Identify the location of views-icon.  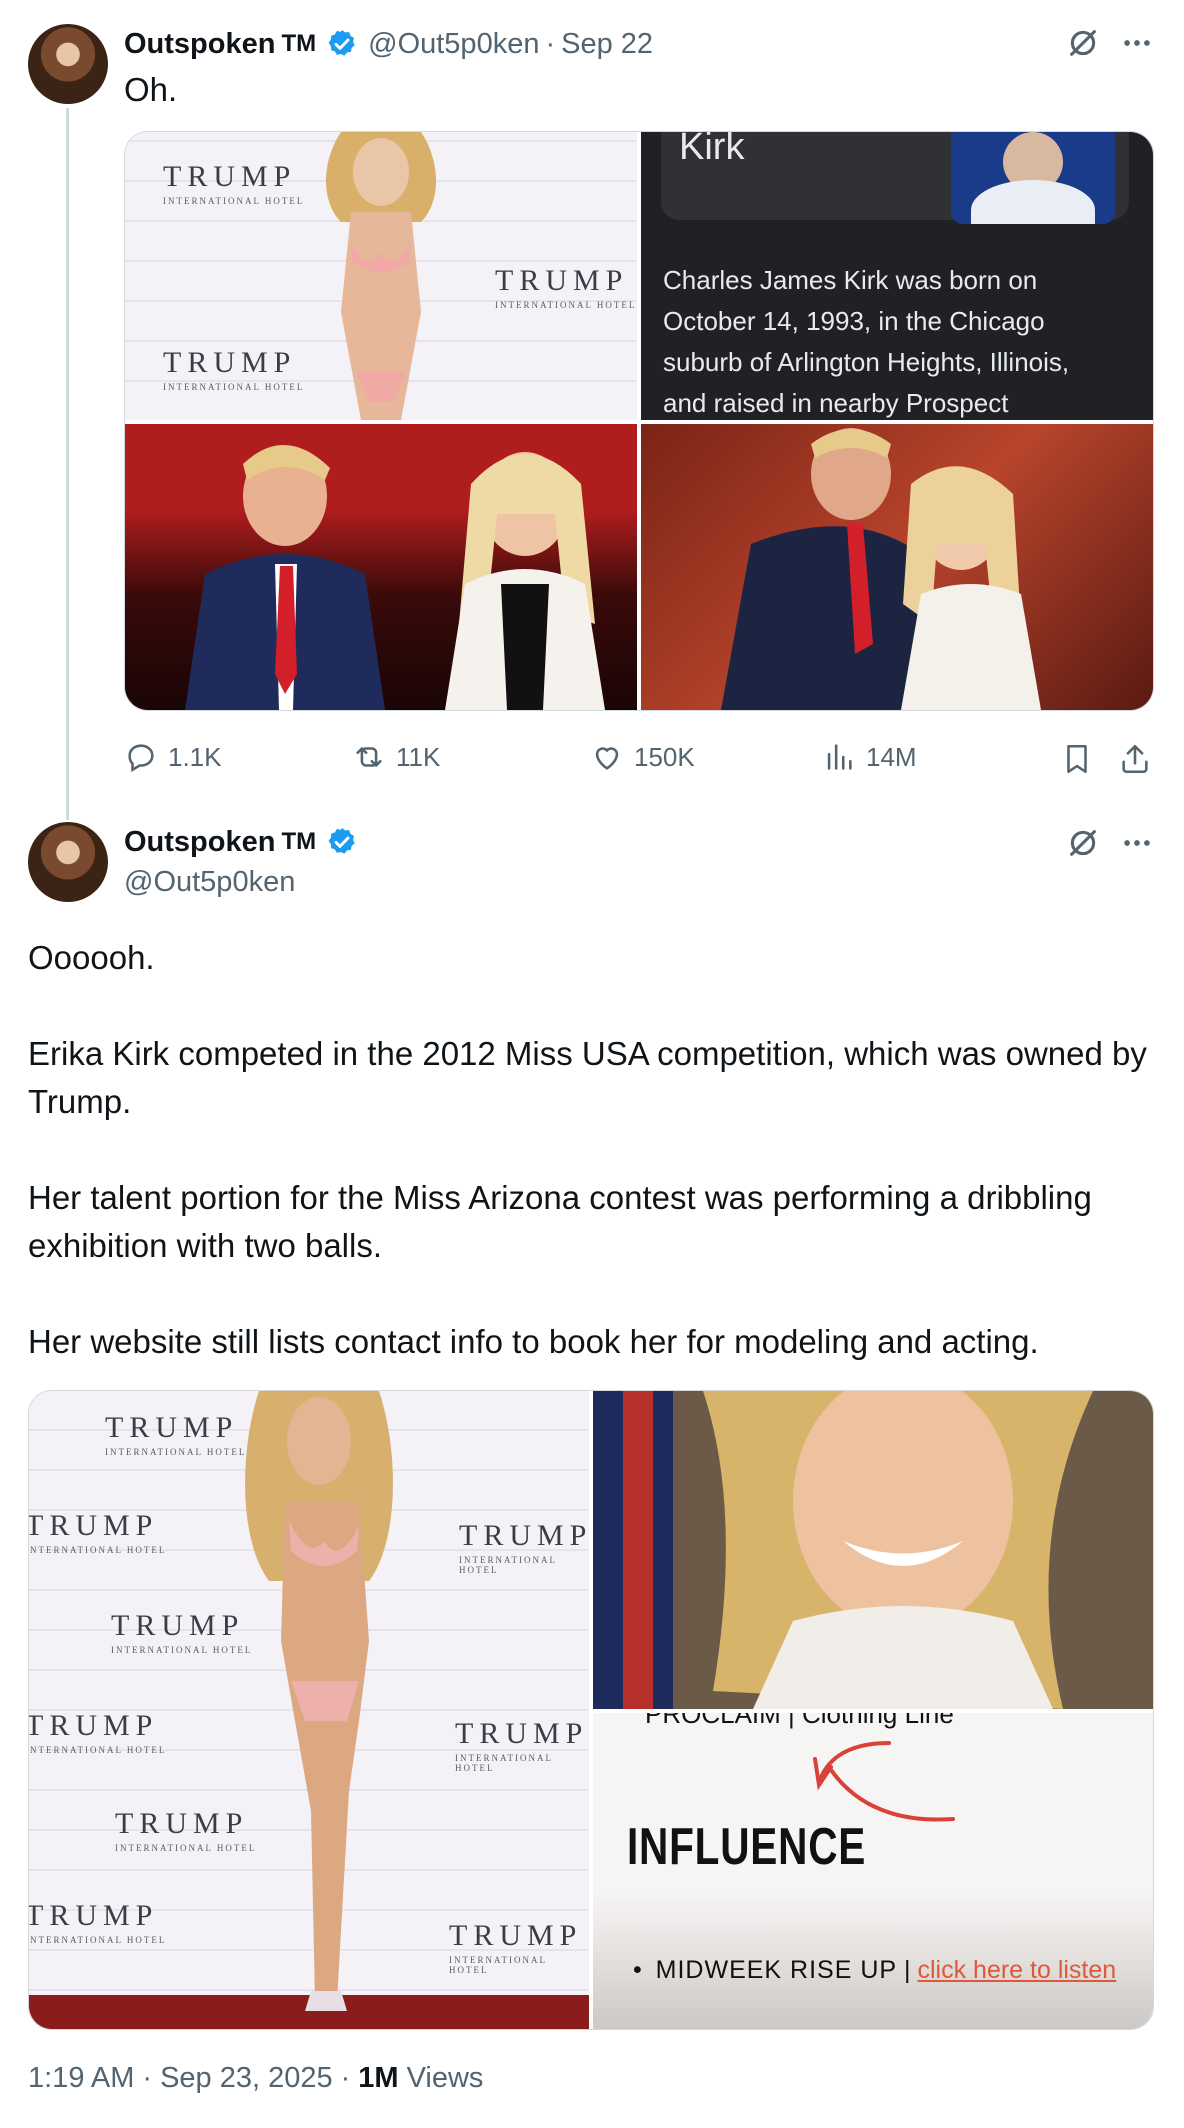
(839, 757).